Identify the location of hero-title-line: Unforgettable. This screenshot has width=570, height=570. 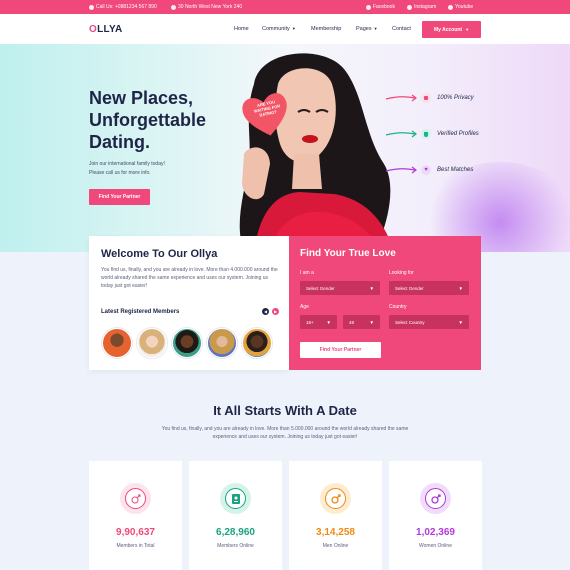
(147, 120).